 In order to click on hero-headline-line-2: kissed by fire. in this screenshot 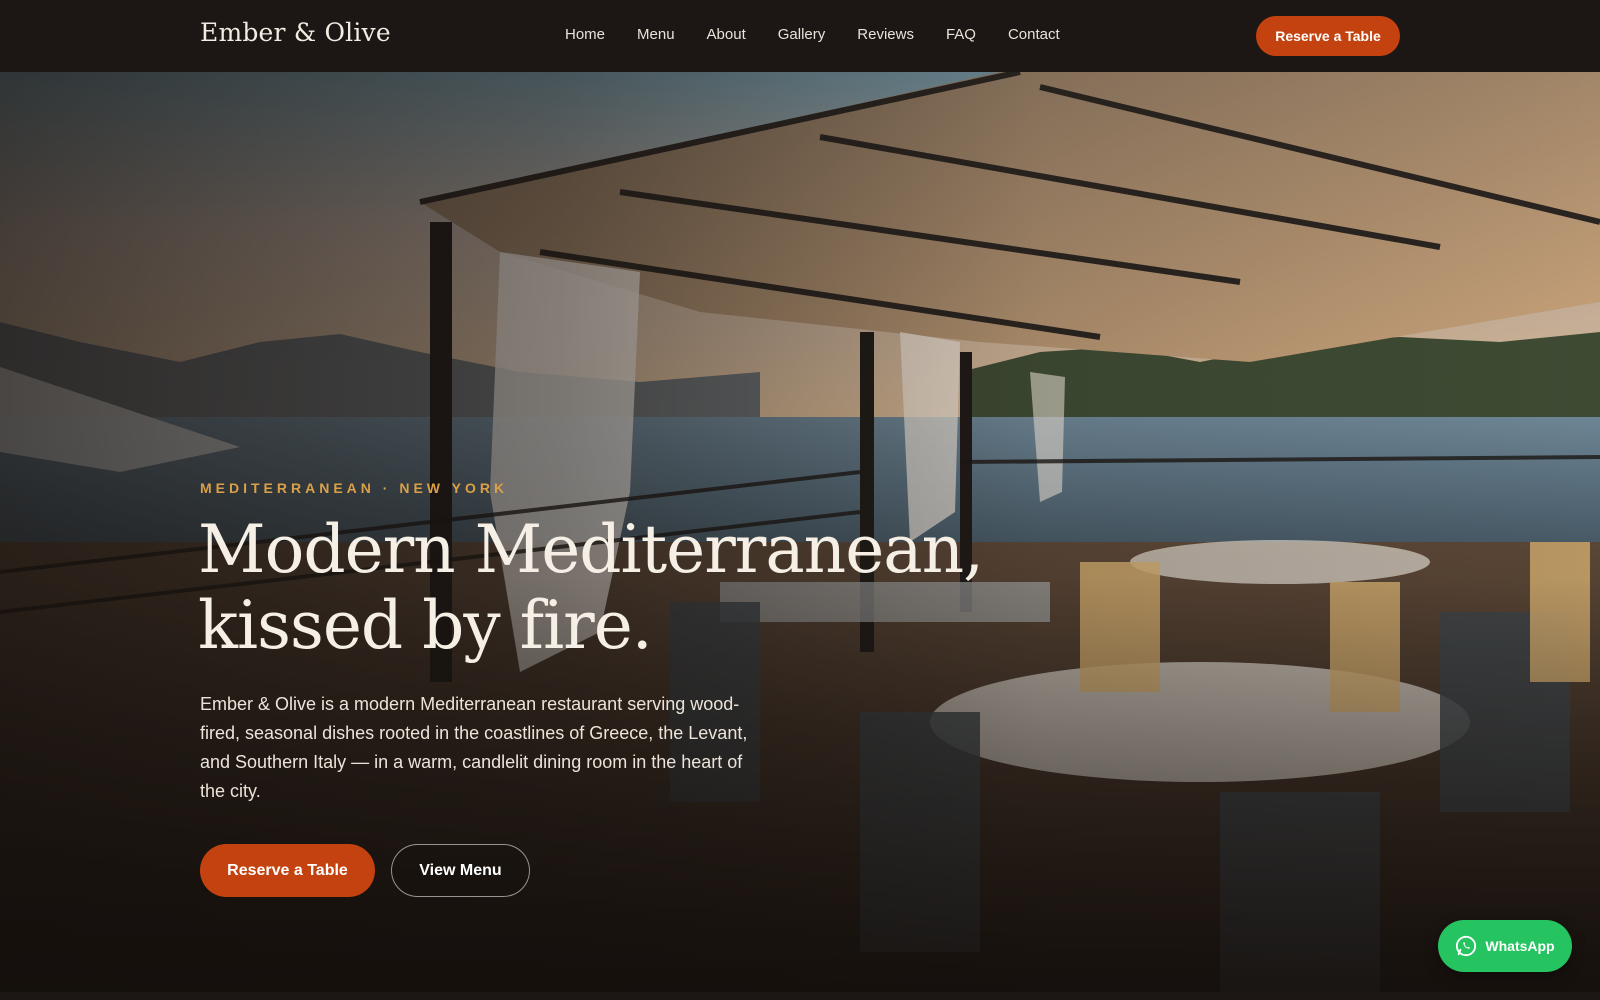, I will do `click(425, 625)`.